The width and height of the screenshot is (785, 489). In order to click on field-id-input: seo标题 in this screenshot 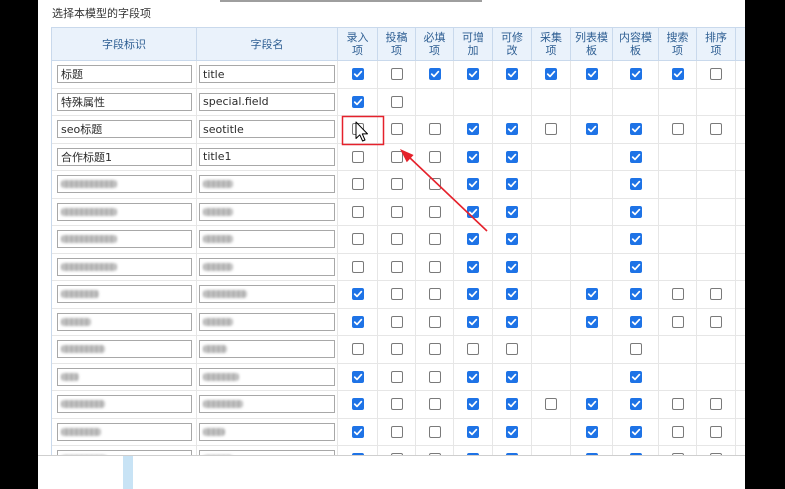, I will do `click(124, 129)`.